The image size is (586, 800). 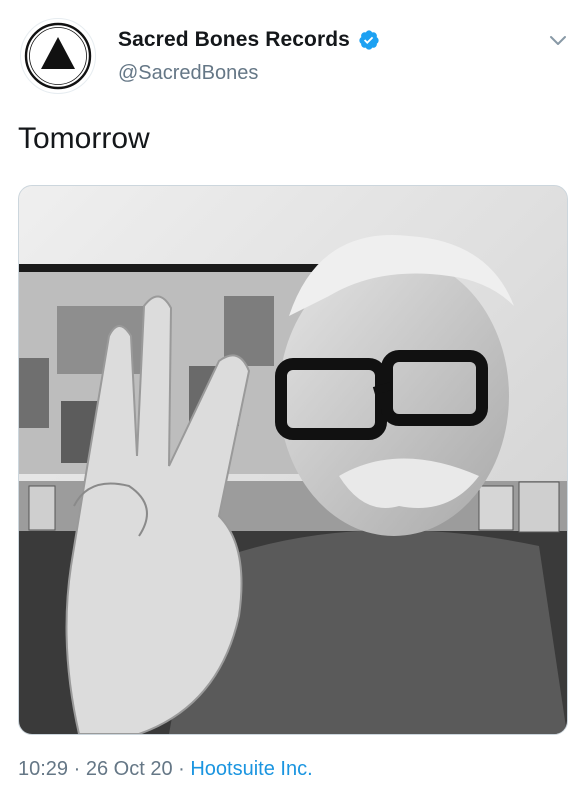 What do you see at coordinates (251, 769) in the screenshot?
I see `tweet-source-link: Hootsuite Inc.` at bounding box center [251, 769].